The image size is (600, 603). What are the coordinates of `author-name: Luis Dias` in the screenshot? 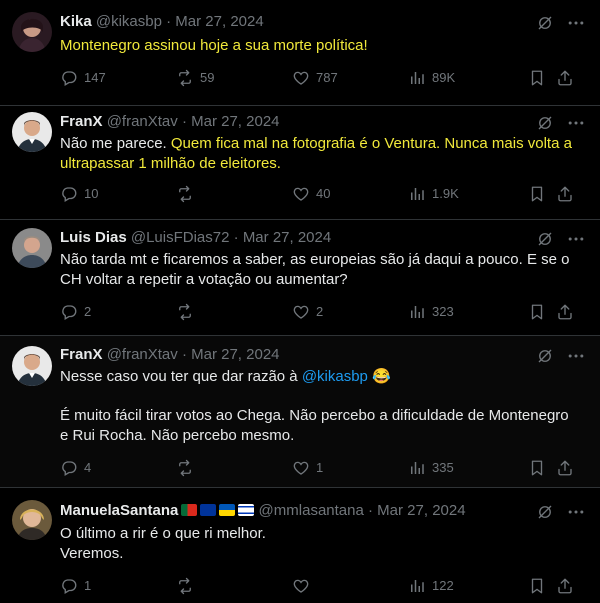 It's located at (93, 237).